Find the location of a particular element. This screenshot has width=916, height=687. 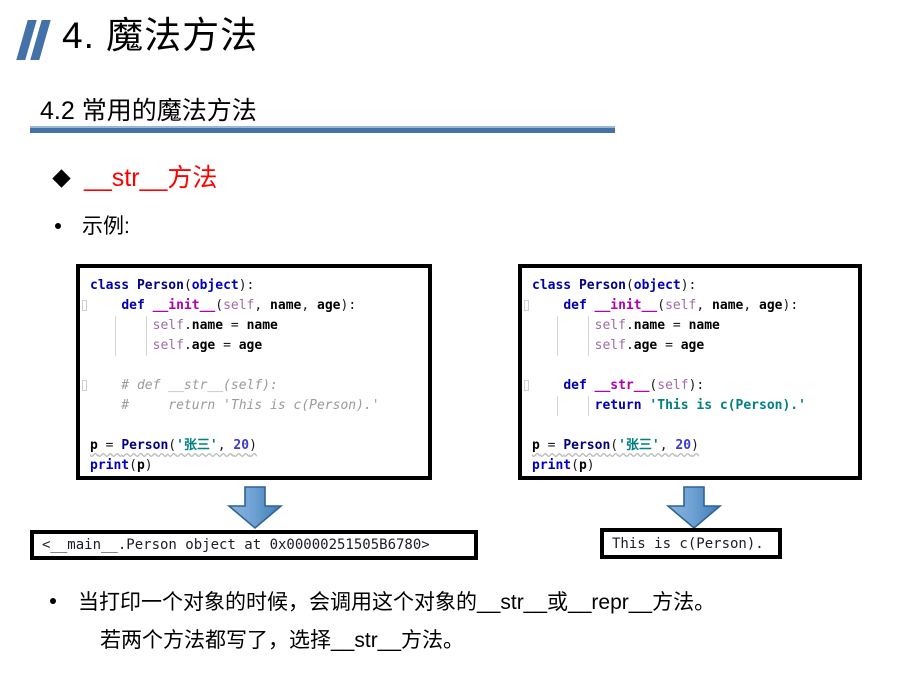

code-token: # def __str__(self): is located at coordinates (184, 385).